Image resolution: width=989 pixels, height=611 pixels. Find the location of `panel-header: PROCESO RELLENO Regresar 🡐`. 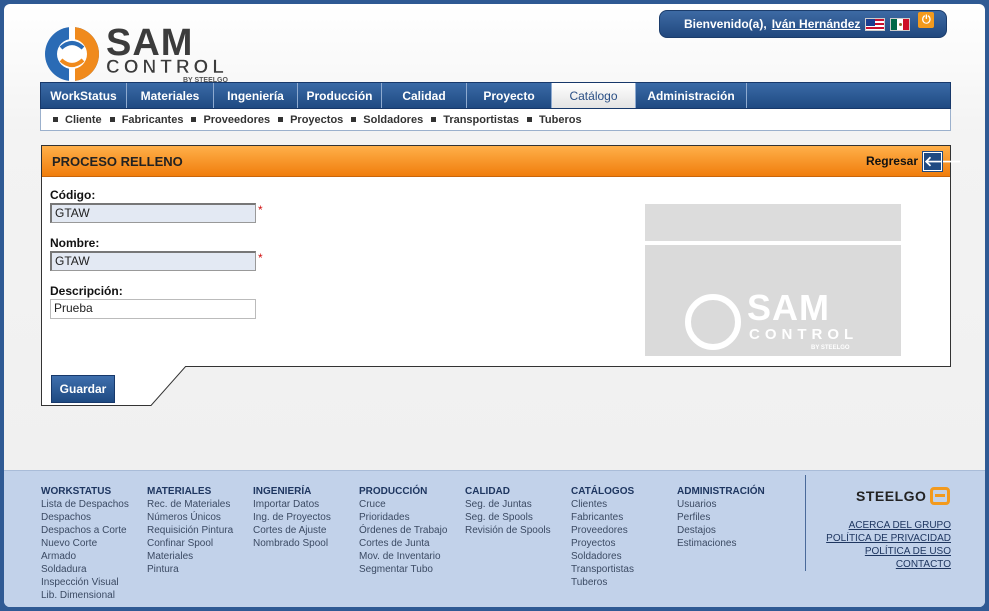

panel-header: PROCESO RELLENO Regresar 🡐 is located at coordinates (502, 161).